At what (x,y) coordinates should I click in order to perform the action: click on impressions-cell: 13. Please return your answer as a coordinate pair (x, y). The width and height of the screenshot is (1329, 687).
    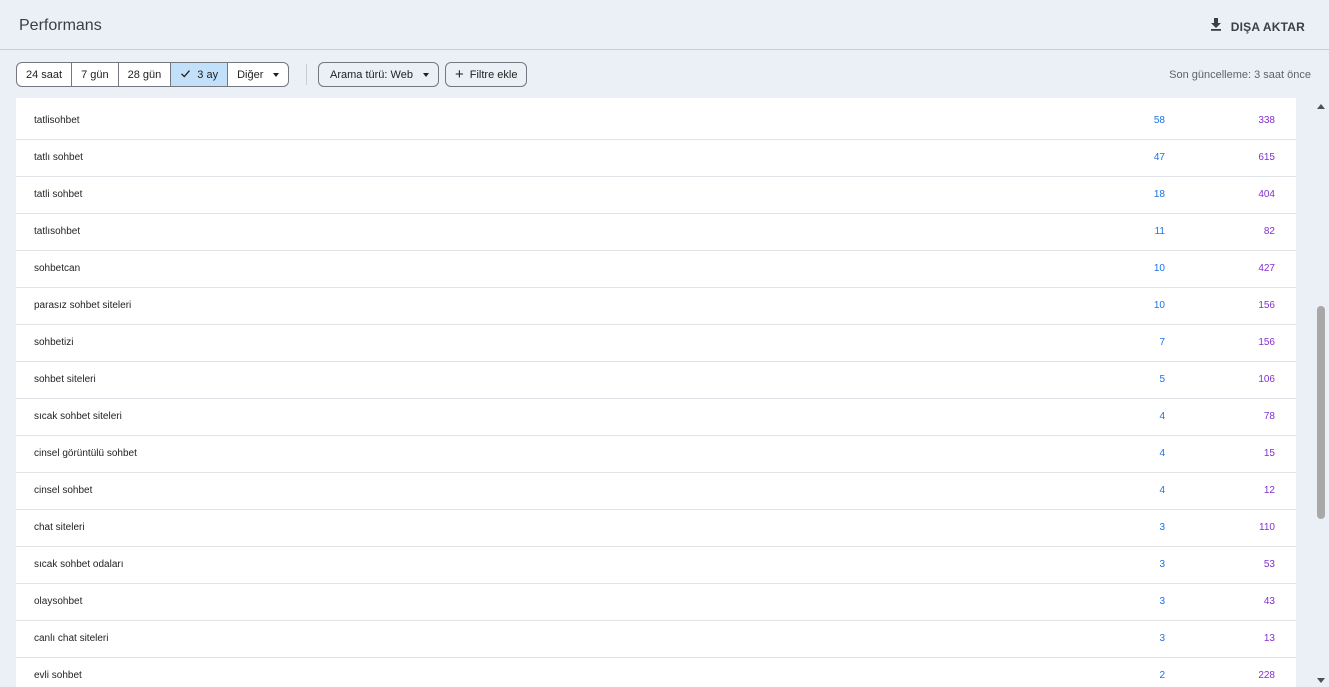
    Looking at the image, I should click on (1269, 638).